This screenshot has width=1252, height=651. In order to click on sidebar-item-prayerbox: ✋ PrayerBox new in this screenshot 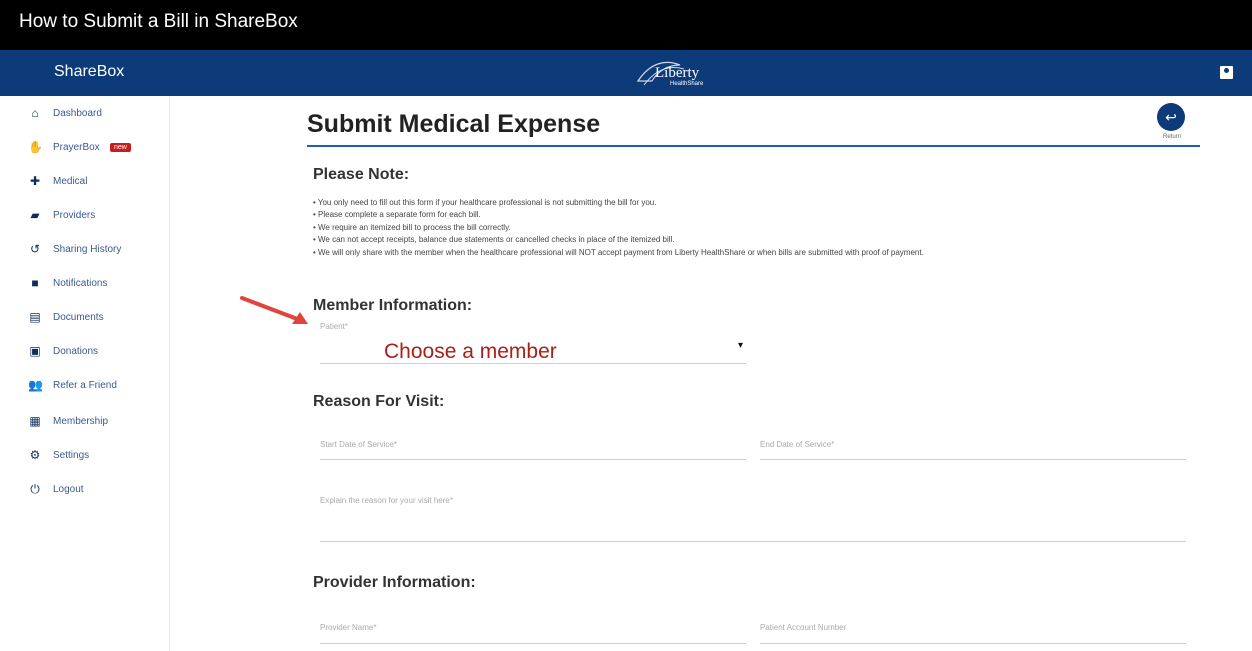, I will do `click(85, 147)`.